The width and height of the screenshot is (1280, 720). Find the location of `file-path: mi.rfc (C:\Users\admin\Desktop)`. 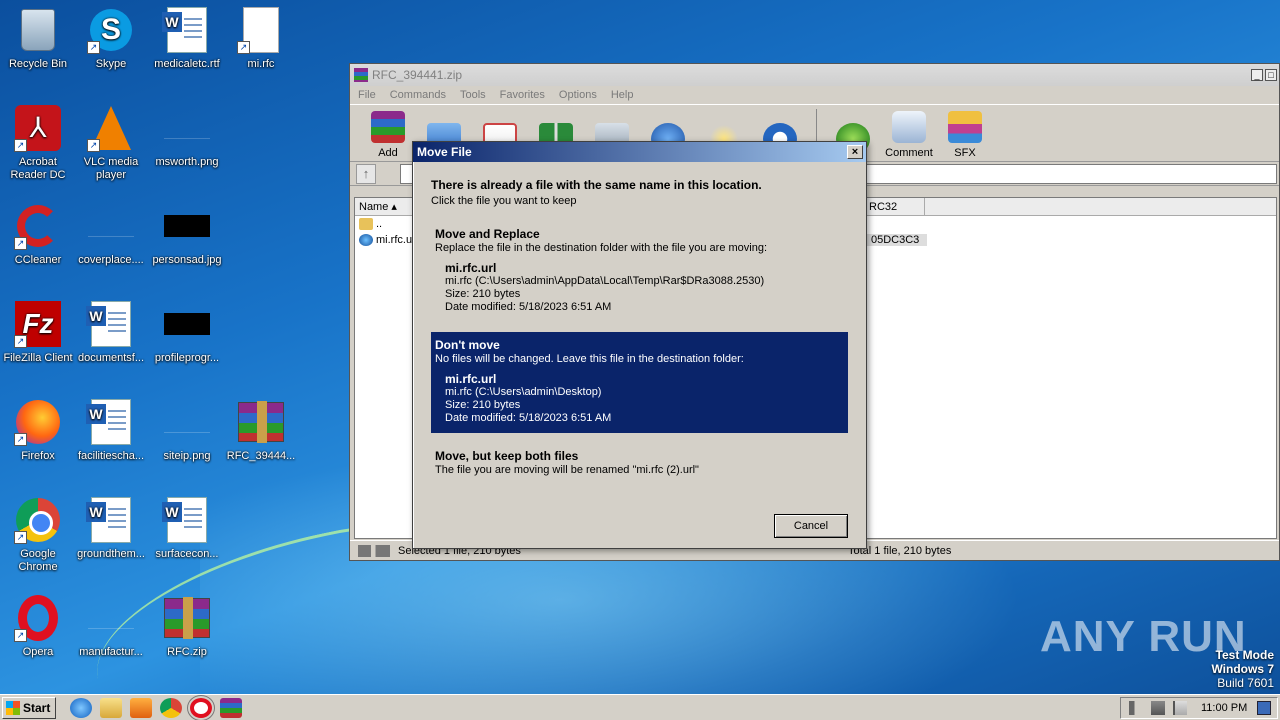

file-path: mi.rfc (C:\Users\admin\Desktop) is located at coordinates (523, 392).